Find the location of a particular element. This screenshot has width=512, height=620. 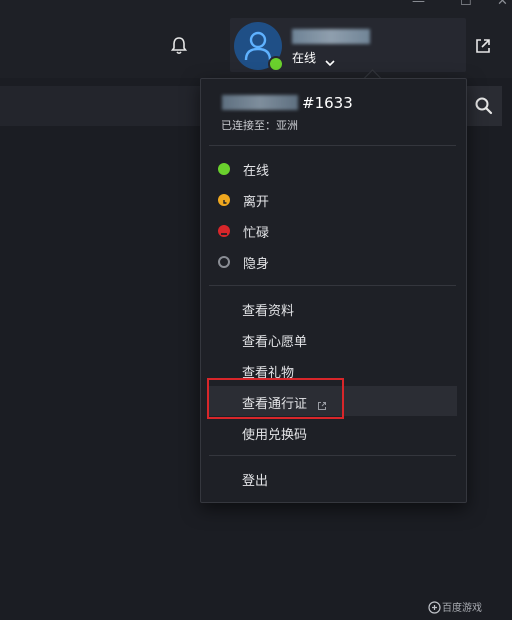

redeem-code-item: 使用兑换码 is located at coordinates (274, 433).